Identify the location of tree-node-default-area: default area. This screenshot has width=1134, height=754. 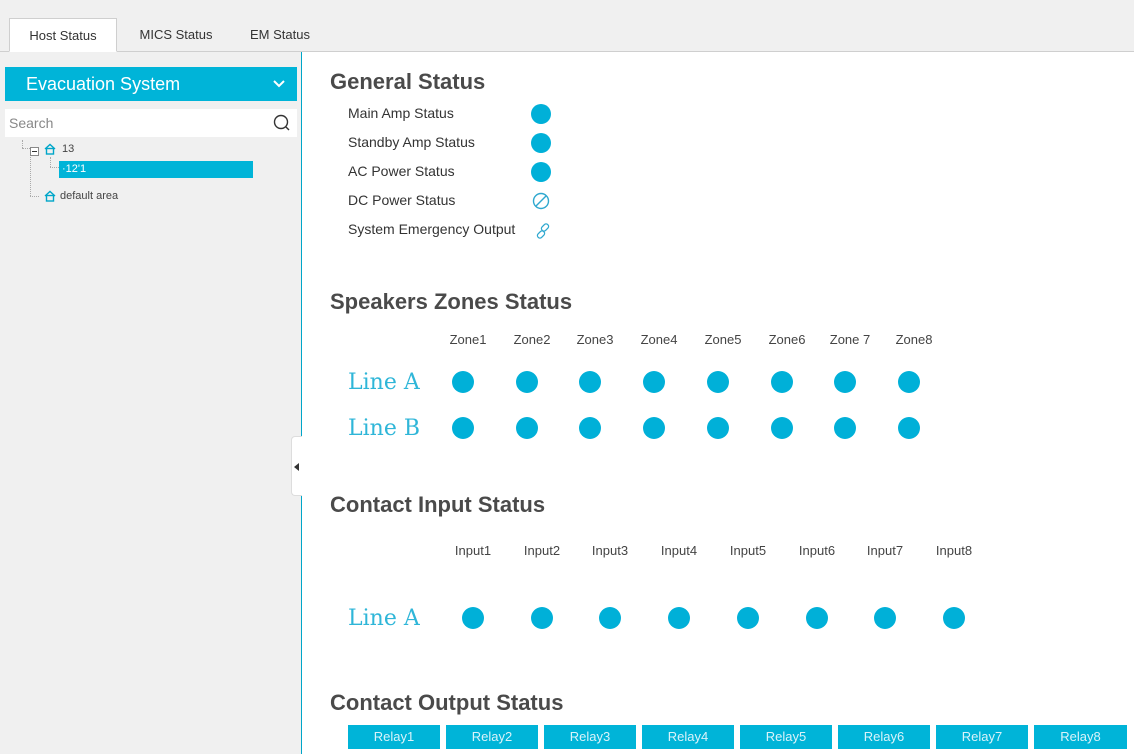
(102, 196).